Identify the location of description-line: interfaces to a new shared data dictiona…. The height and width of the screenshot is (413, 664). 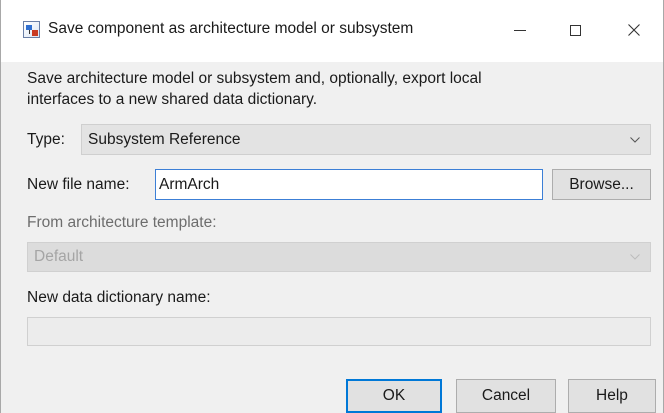
(172, 99).